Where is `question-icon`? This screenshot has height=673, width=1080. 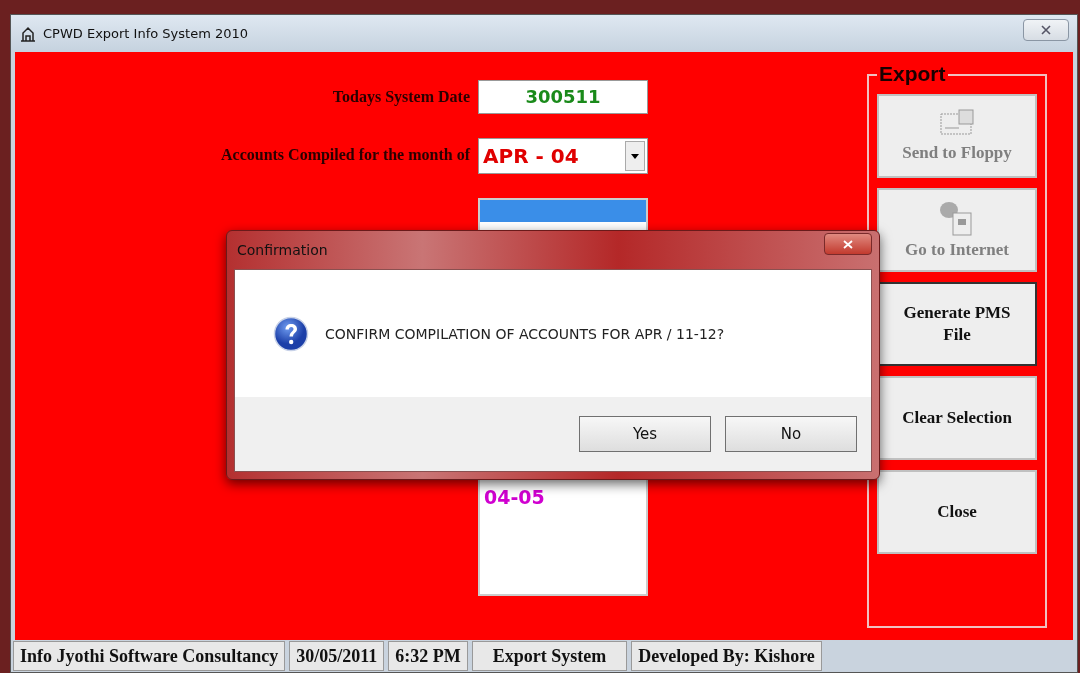 question-icon is located at coordinates (291, 333).